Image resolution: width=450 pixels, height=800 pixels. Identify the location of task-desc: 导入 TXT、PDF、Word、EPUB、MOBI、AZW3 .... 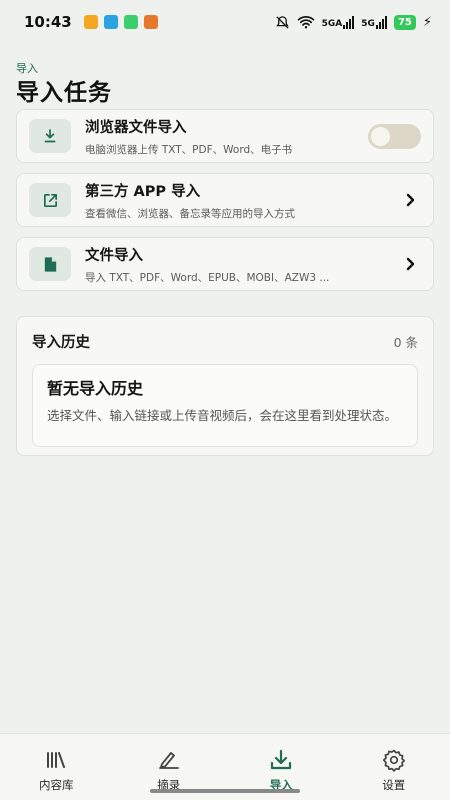
(207, 277).